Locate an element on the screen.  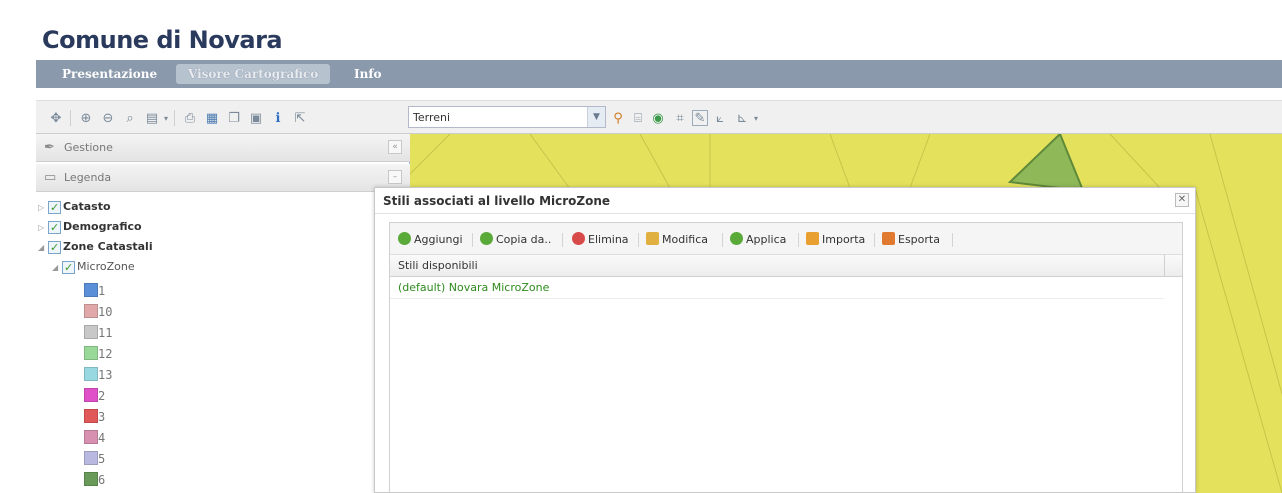
legend-icon: ▭ is located at coordinates (50, 177).